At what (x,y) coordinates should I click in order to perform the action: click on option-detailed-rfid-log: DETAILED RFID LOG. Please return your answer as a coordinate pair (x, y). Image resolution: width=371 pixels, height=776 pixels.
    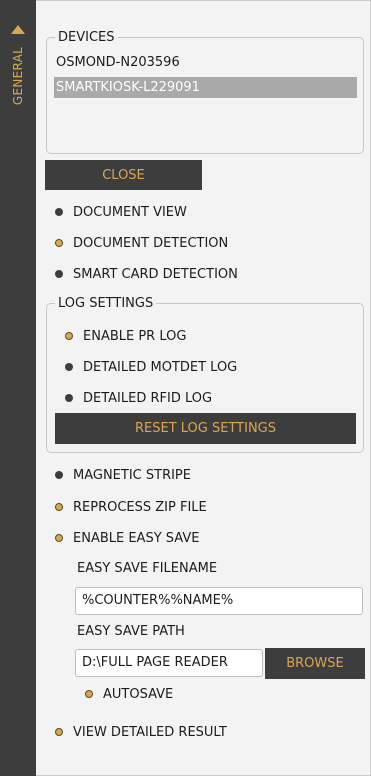
    Looking at the image, I should click on (138, 398).